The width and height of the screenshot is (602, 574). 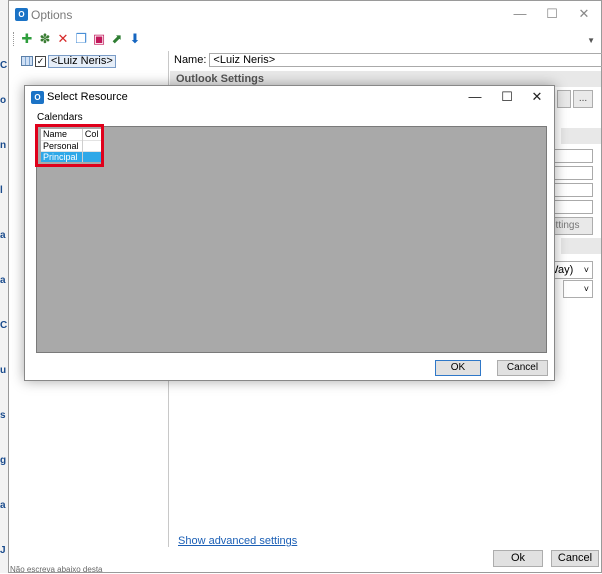 What do you see at coordinates (584, 14) in the screenshot?
I see `close-button: ✕` at bounding box center [584, 14].